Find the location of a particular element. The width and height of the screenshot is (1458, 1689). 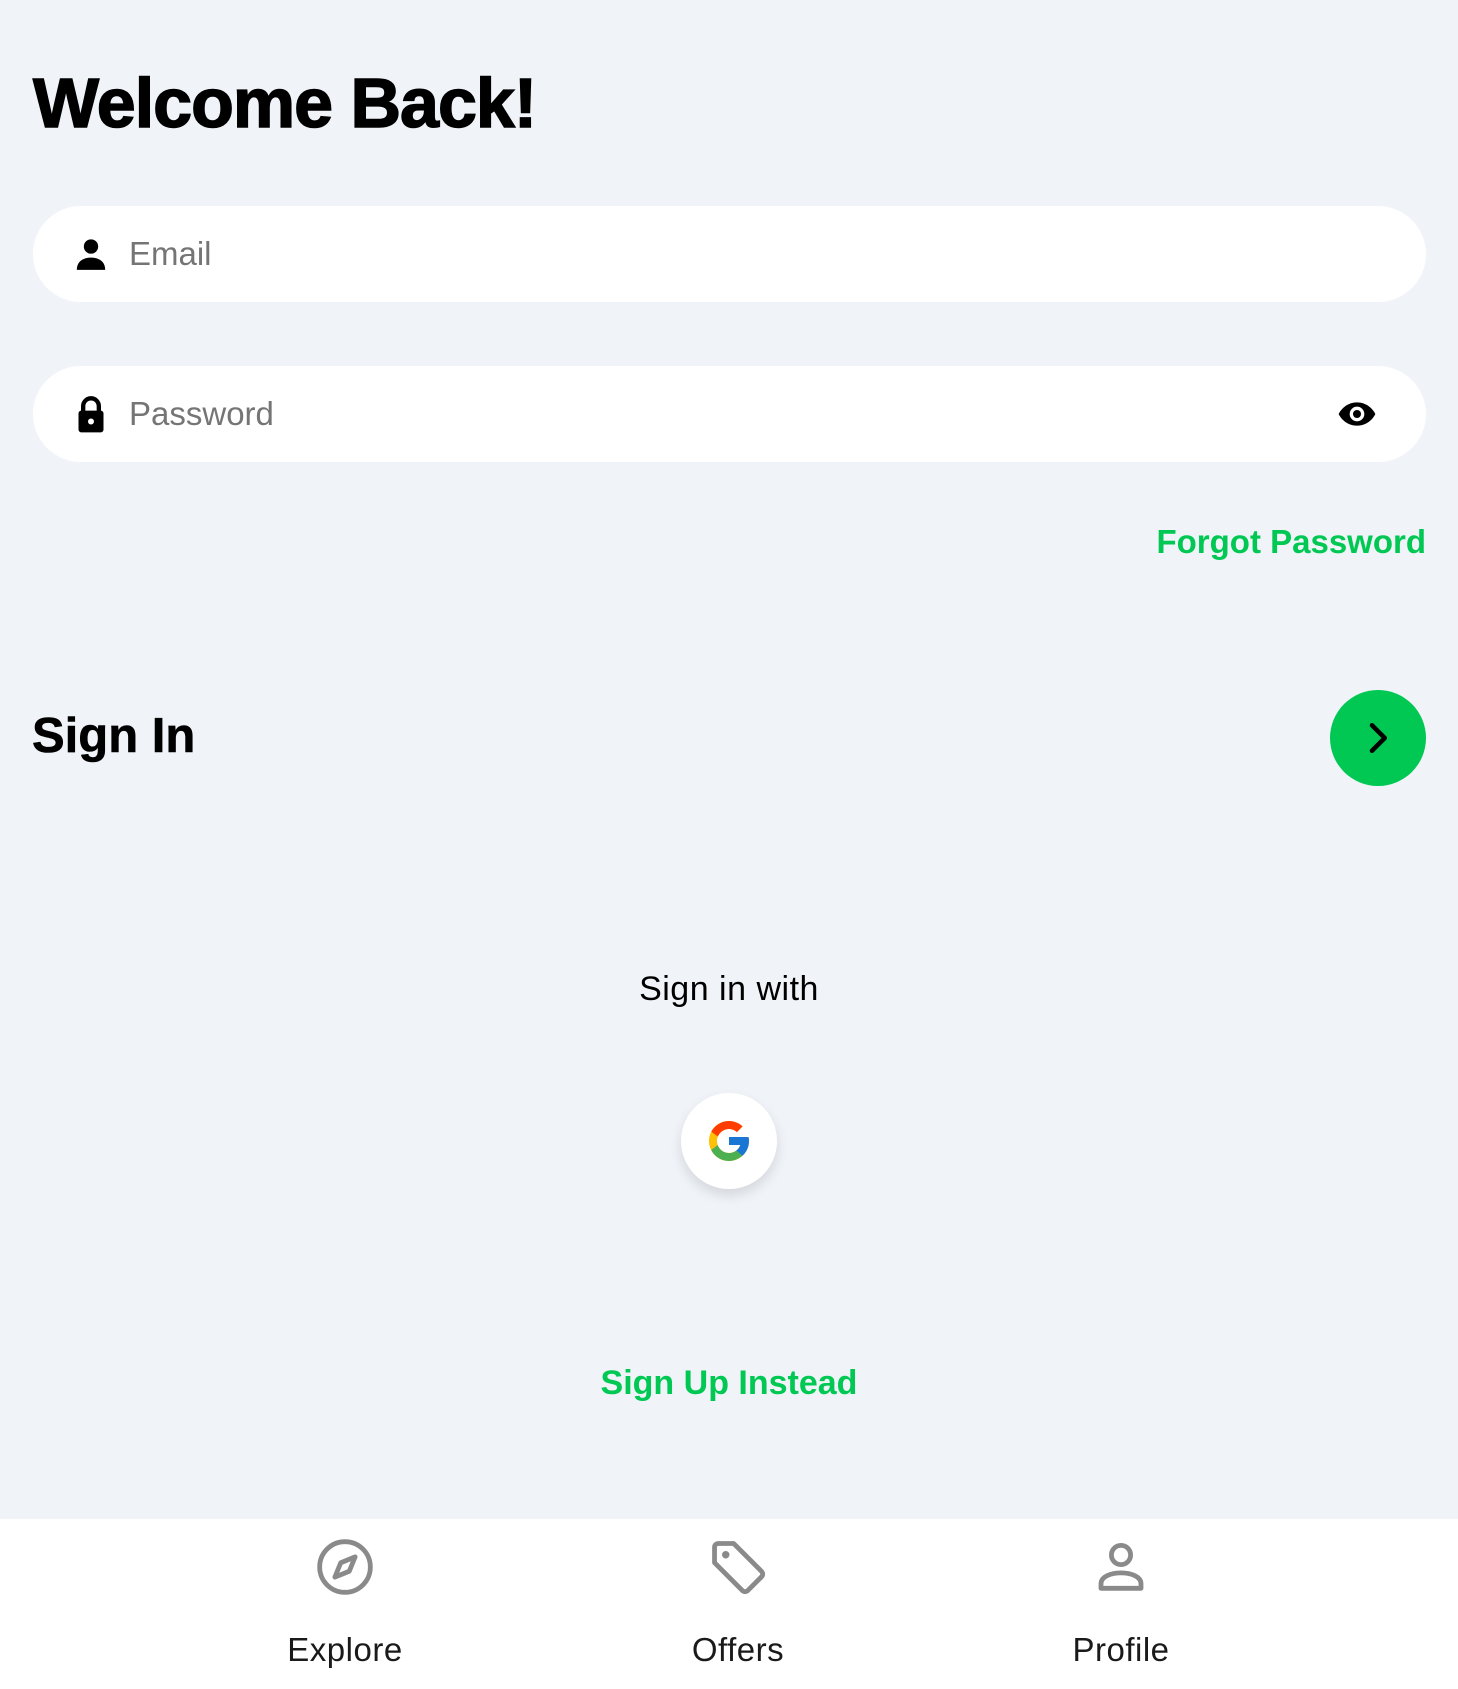

sign-up-link: Sign Up Instead is located at coordinates (729, 1383).